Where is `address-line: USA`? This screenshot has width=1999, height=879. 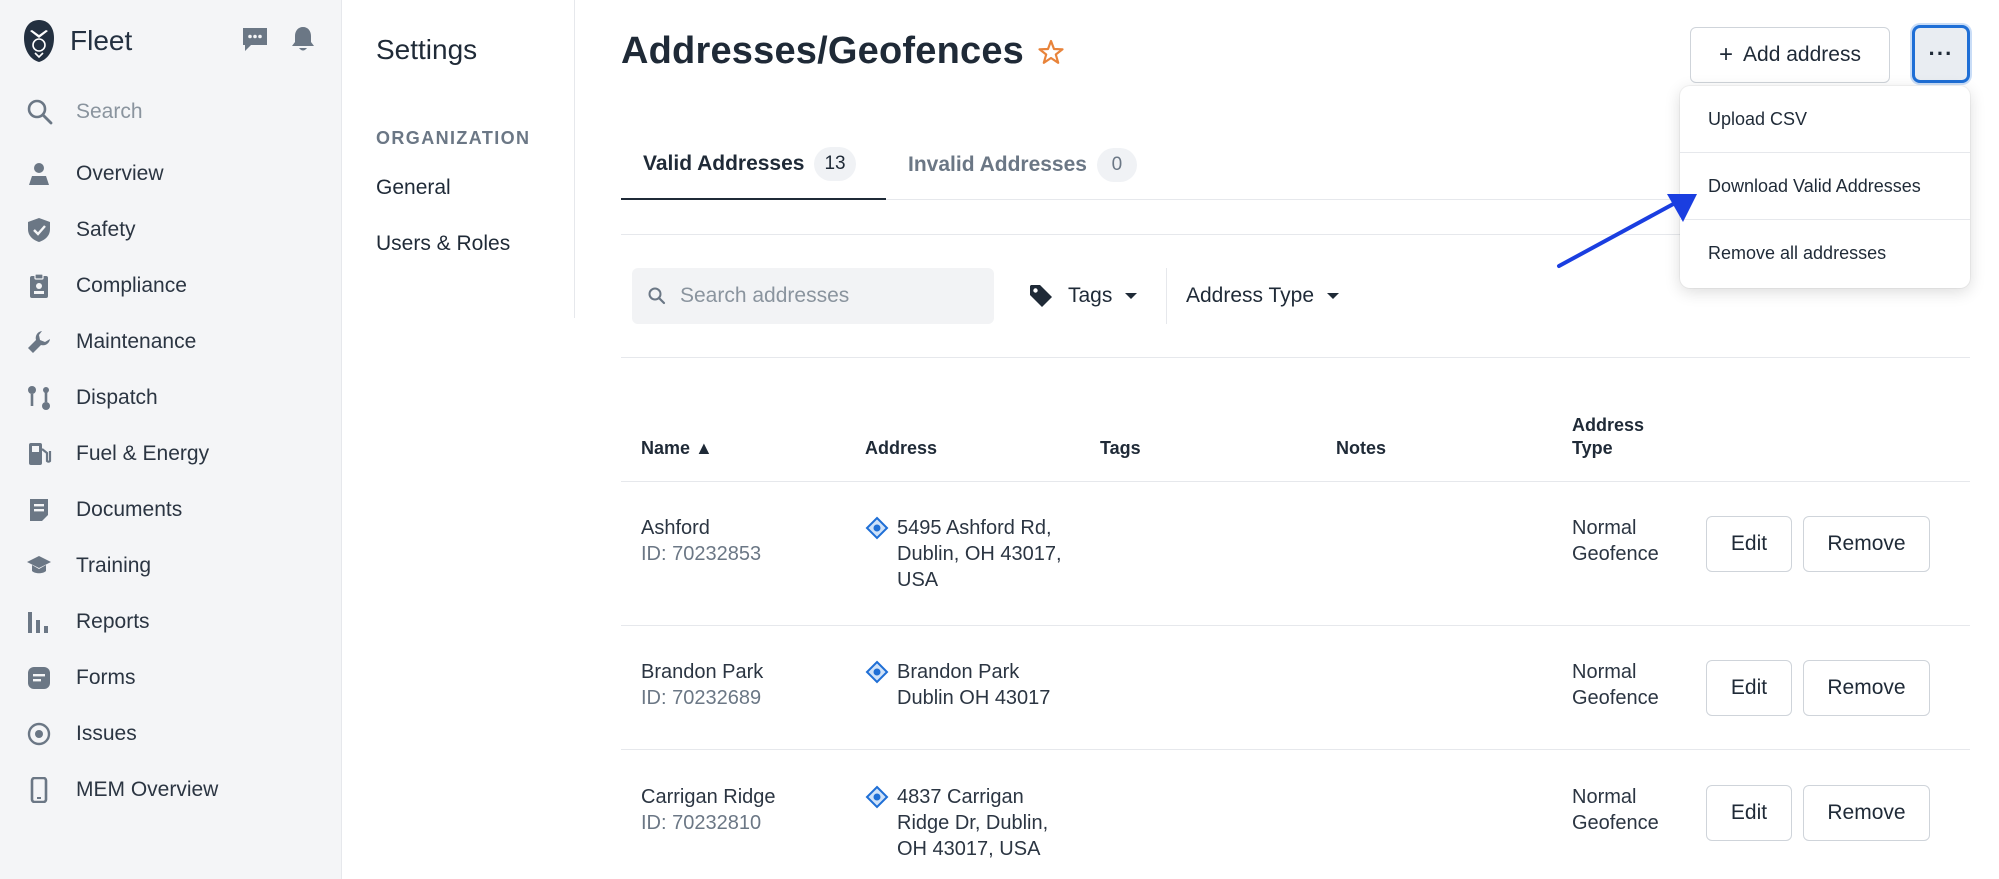
address-line: USA is located at coordinates (918, 580).